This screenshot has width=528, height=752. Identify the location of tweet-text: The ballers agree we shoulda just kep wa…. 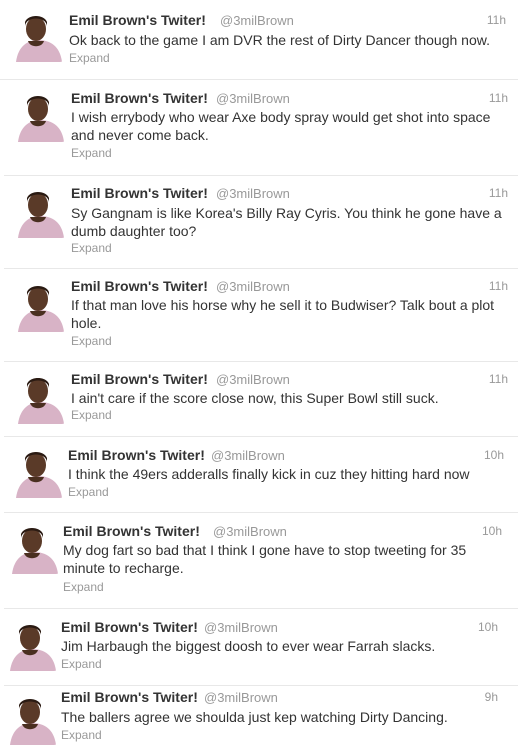
(254, 717).